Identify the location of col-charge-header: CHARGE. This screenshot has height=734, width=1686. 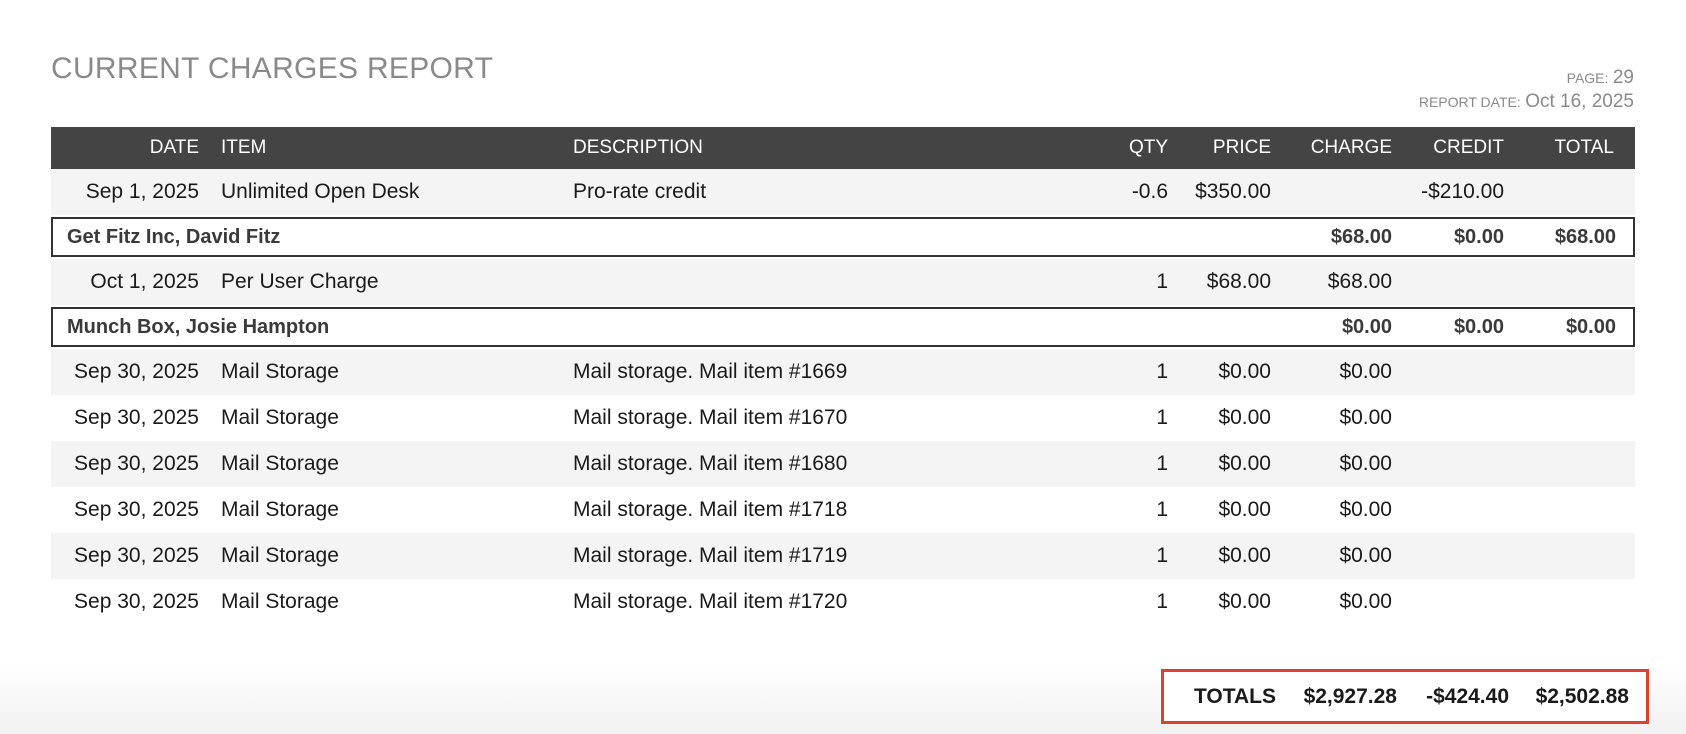
(1351, 147).